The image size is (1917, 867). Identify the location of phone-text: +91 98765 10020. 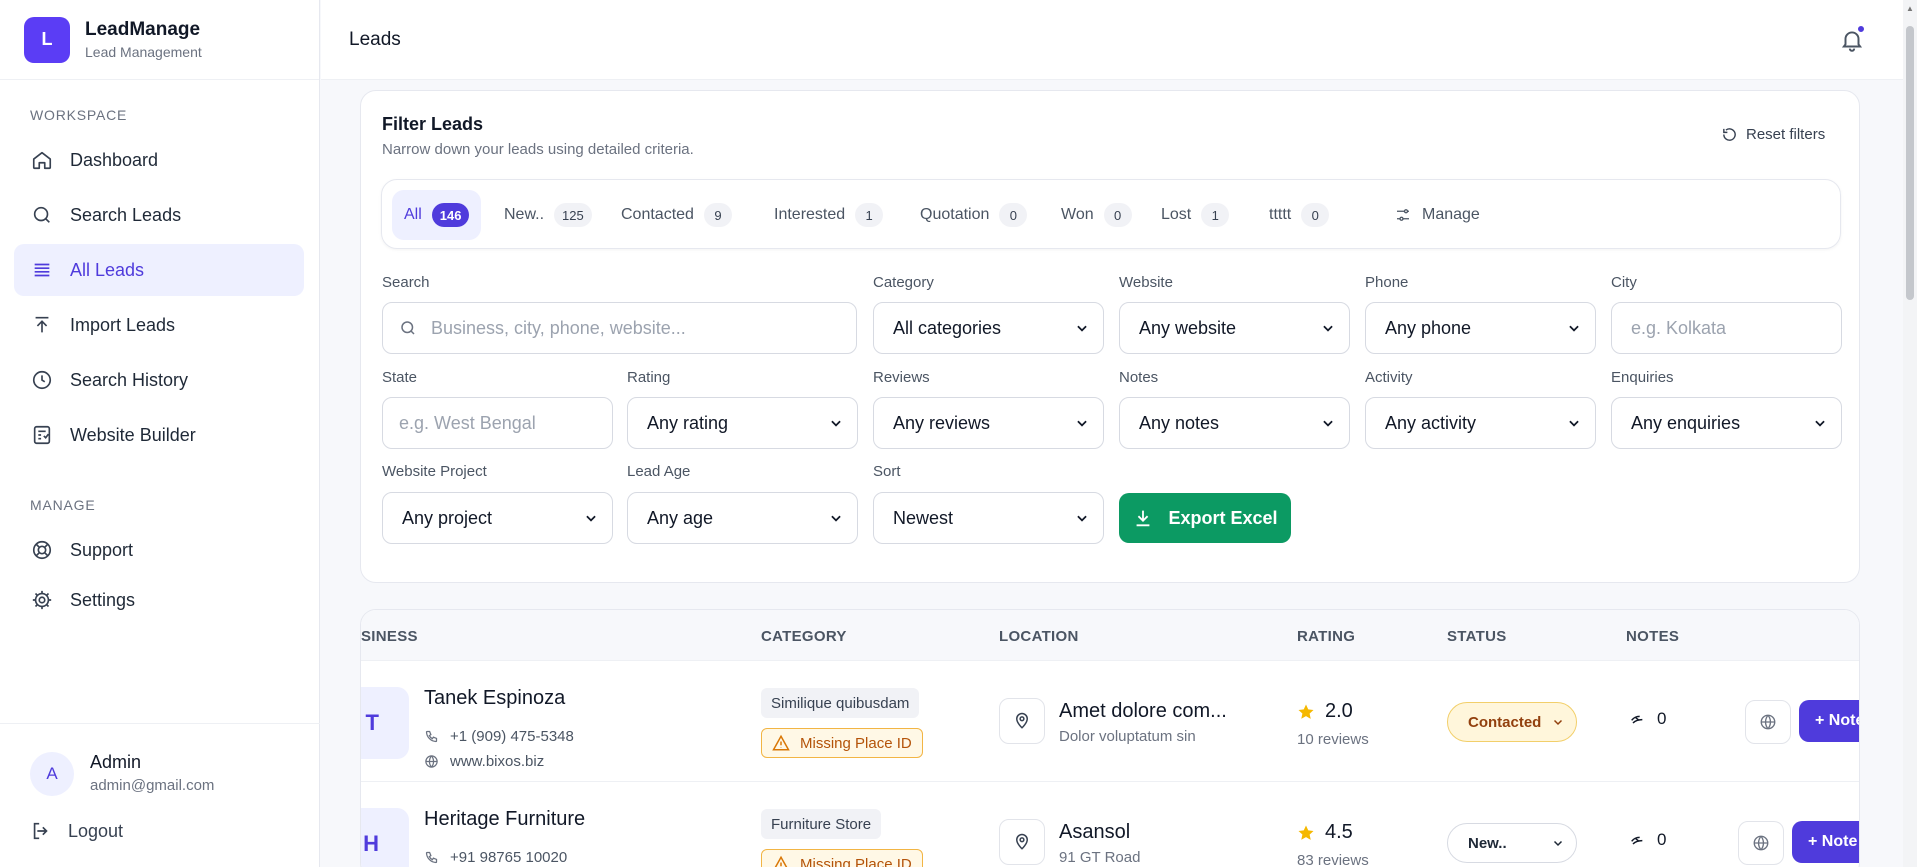
(509, 857).